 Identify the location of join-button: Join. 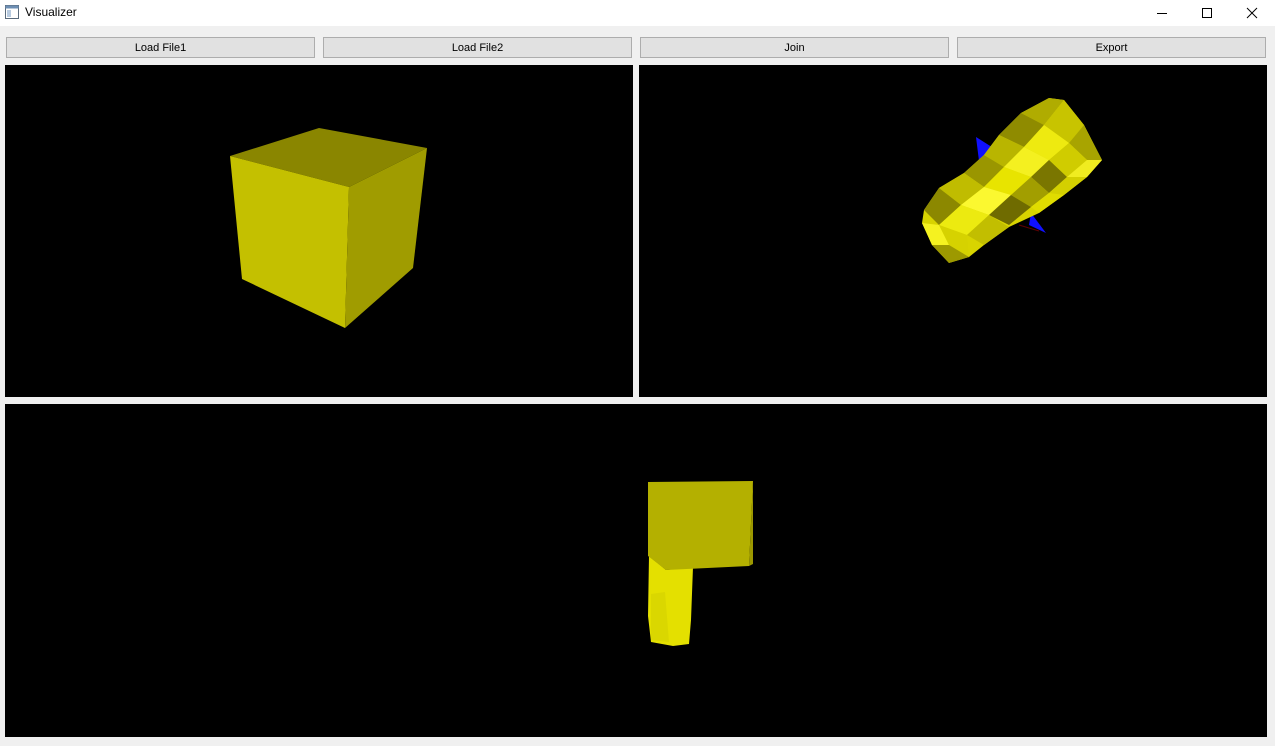
(794, 47).